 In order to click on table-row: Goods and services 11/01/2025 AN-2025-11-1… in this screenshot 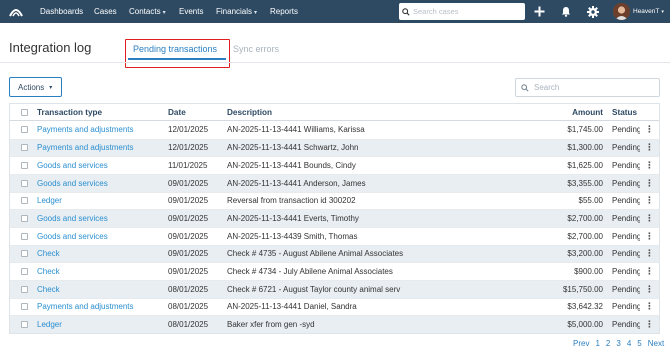, I will do `click(334, 165)`.